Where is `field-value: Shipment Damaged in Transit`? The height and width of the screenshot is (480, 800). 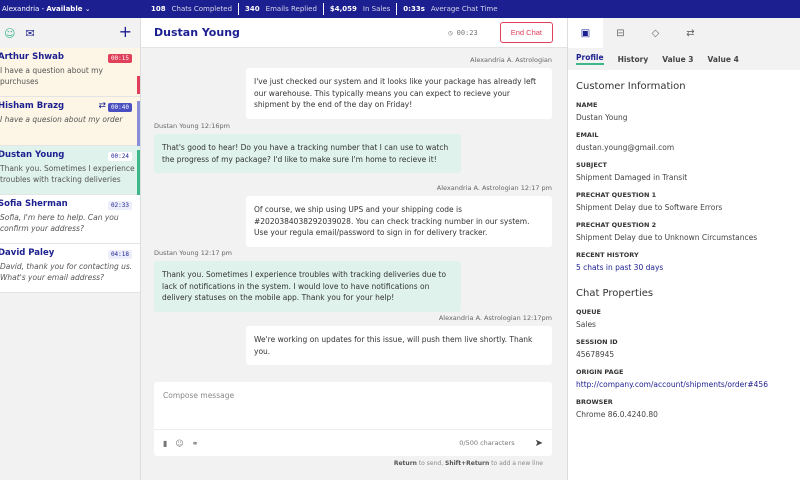 field-value: Shipment Damaged in Transit is located at coordinates (632, 177).